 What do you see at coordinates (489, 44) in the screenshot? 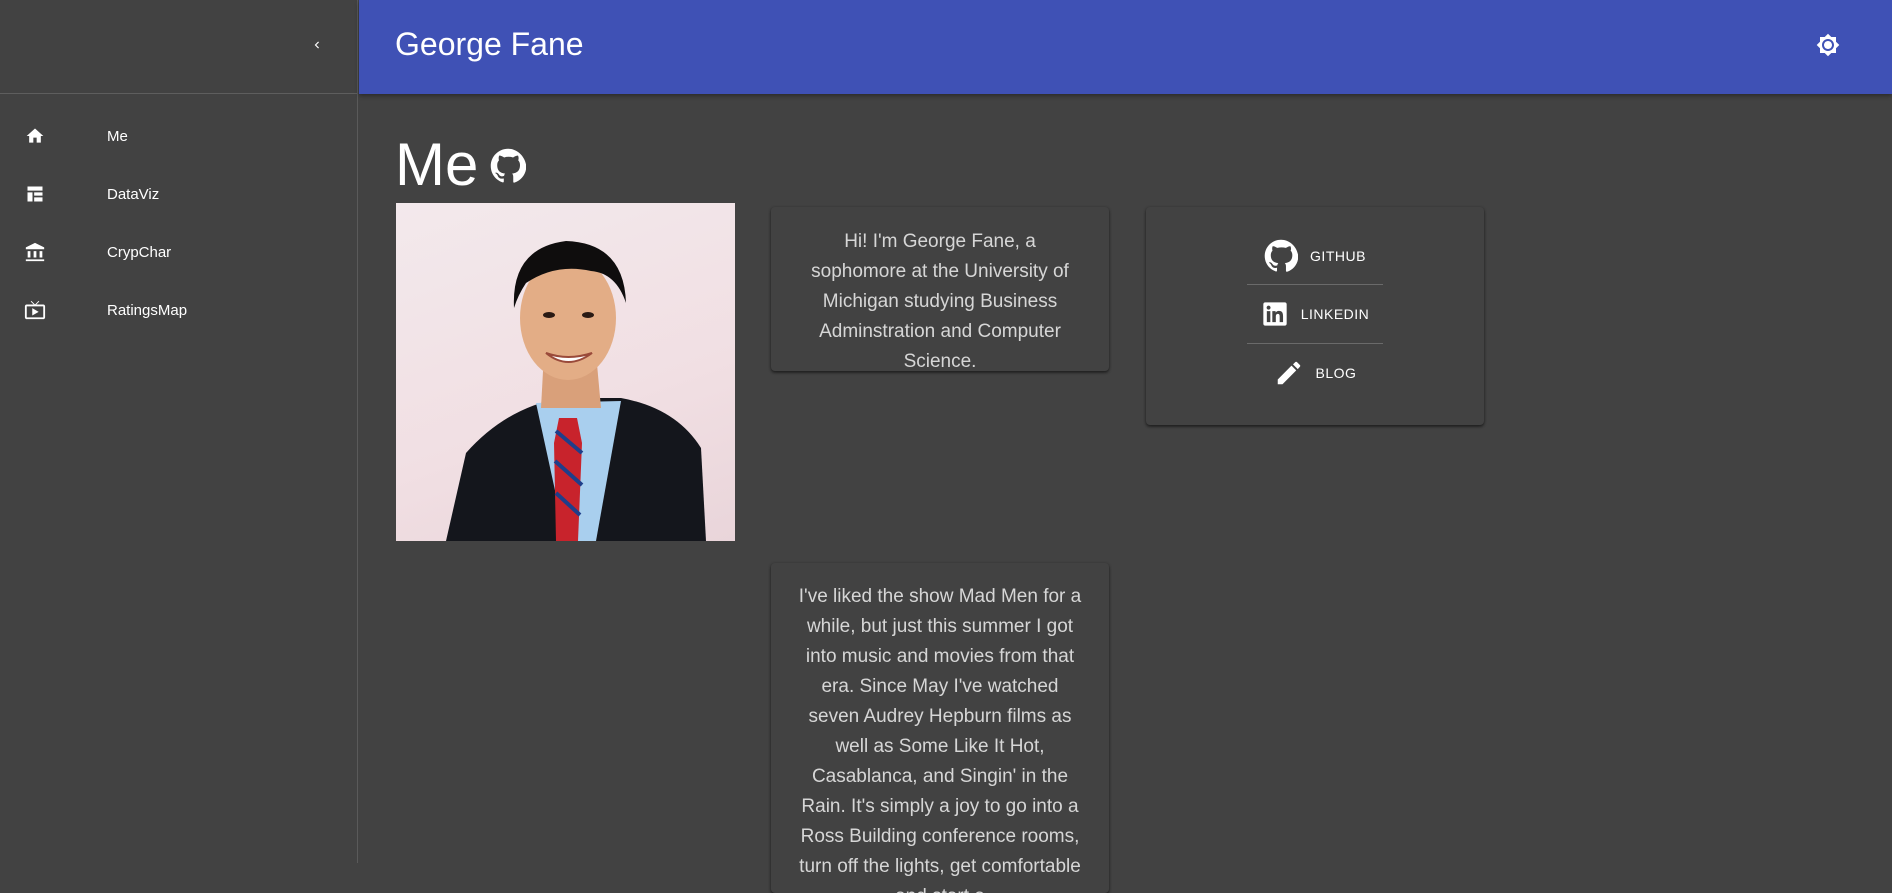
I see `app-title: George Fane` at bounding box center [489, 44].